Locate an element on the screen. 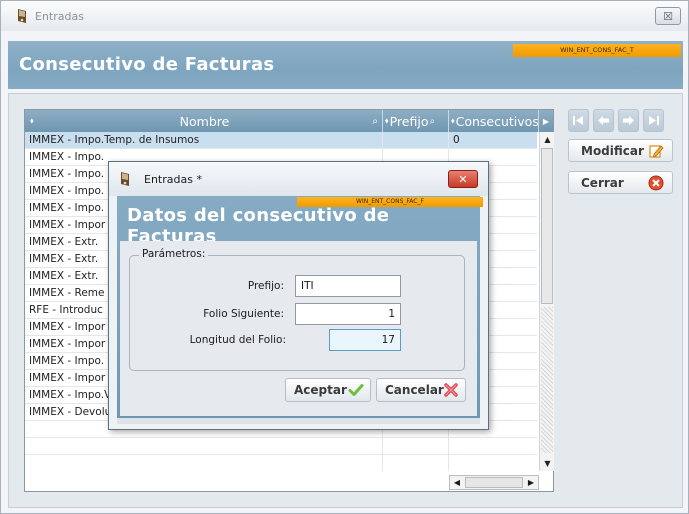 The image size is (689, 514). close-icon: ✕ is located at coordinates (463, 179).